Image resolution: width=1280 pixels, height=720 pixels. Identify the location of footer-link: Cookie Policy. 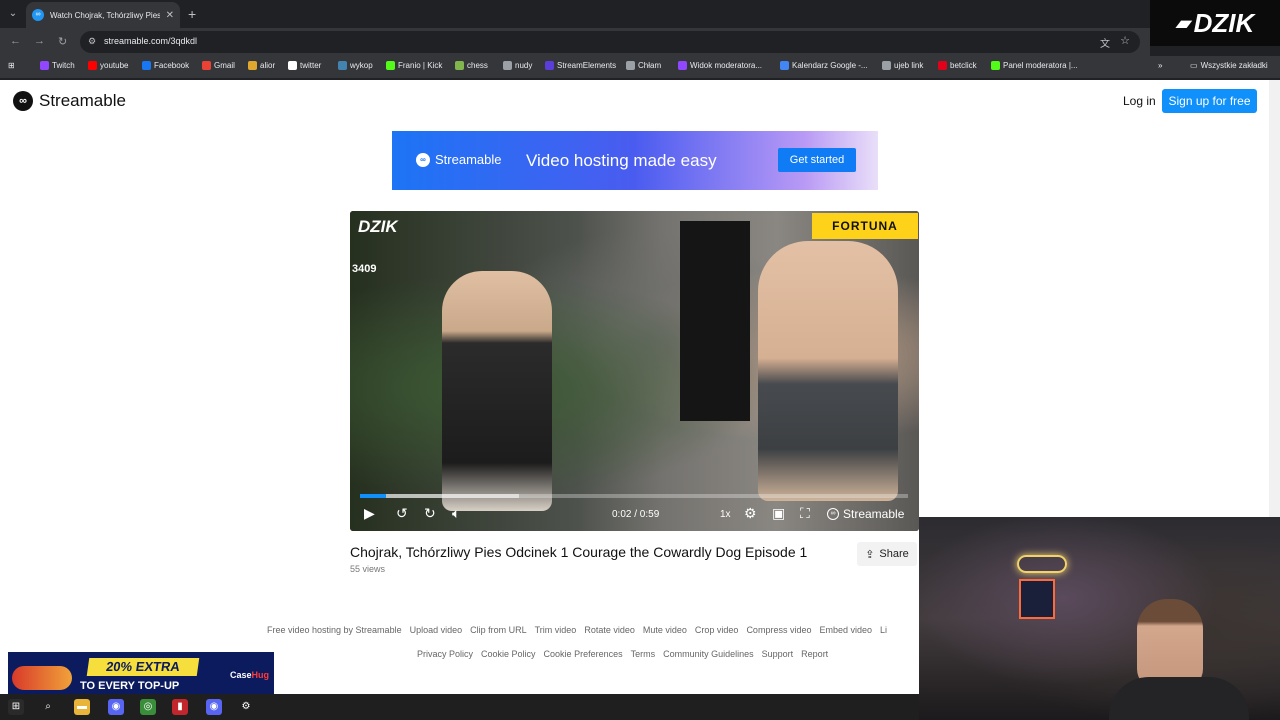
(508, 654).